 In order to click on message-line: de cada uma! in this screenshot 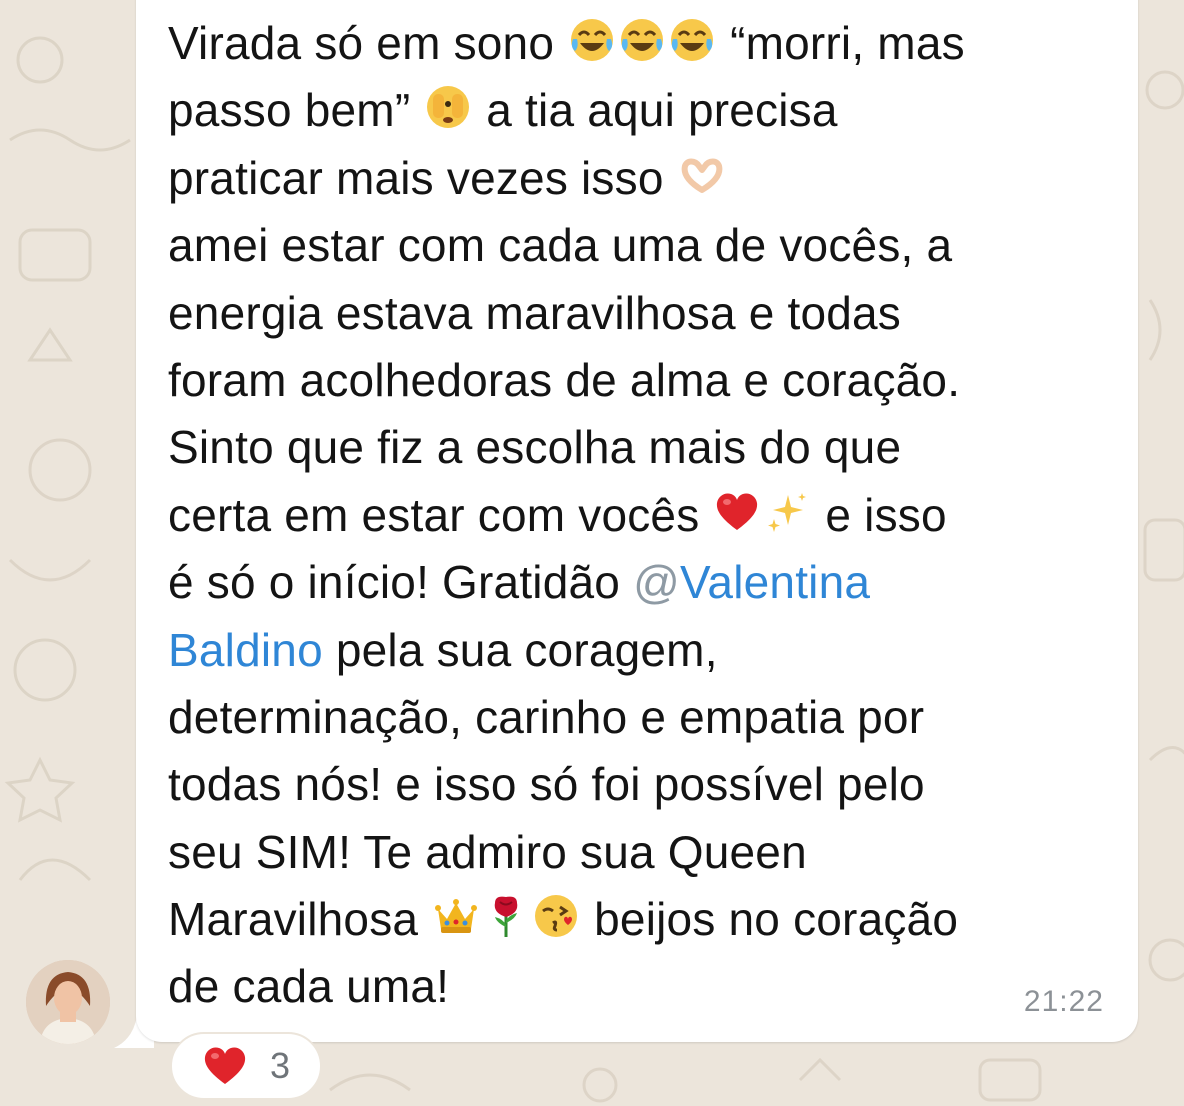, I will do `click(309, 986)`.